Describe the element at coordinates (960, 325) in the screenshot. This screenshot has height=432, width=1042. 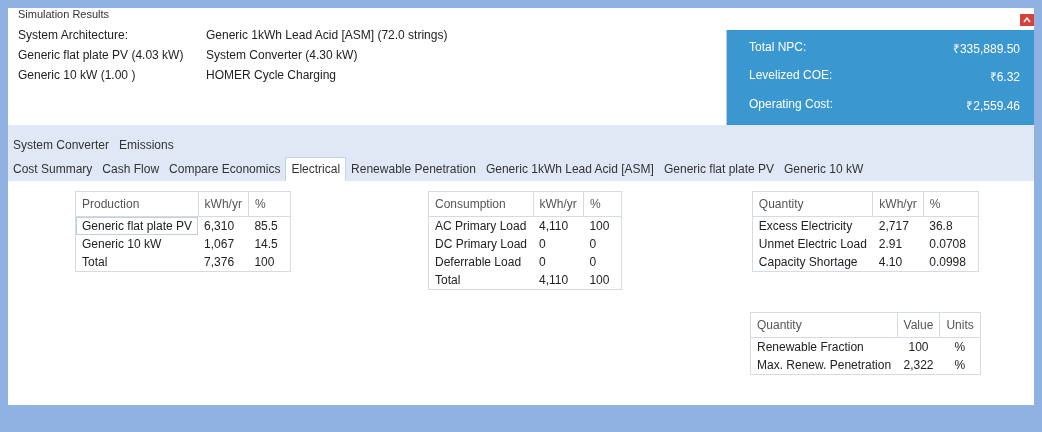
I see `column-header: Units` at that location.